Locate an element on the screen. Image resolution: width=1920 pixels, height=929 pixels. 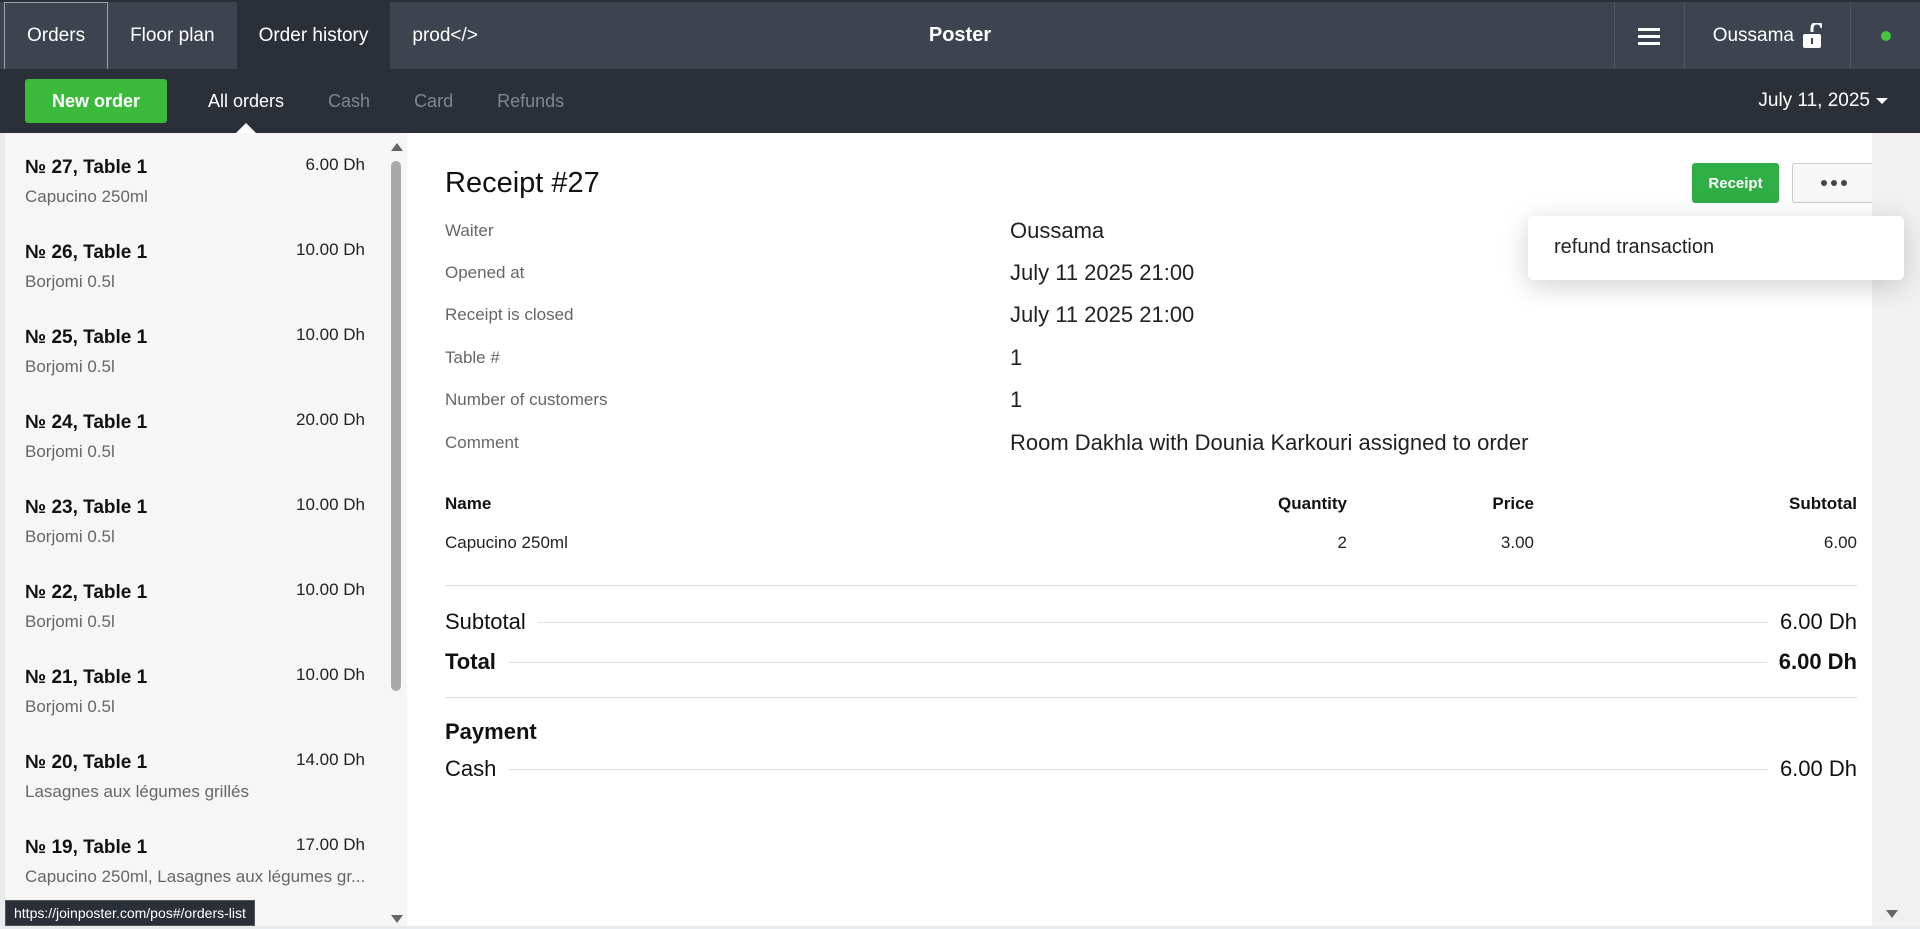
user-name: Oussama is located at coordinates (1753, 35).